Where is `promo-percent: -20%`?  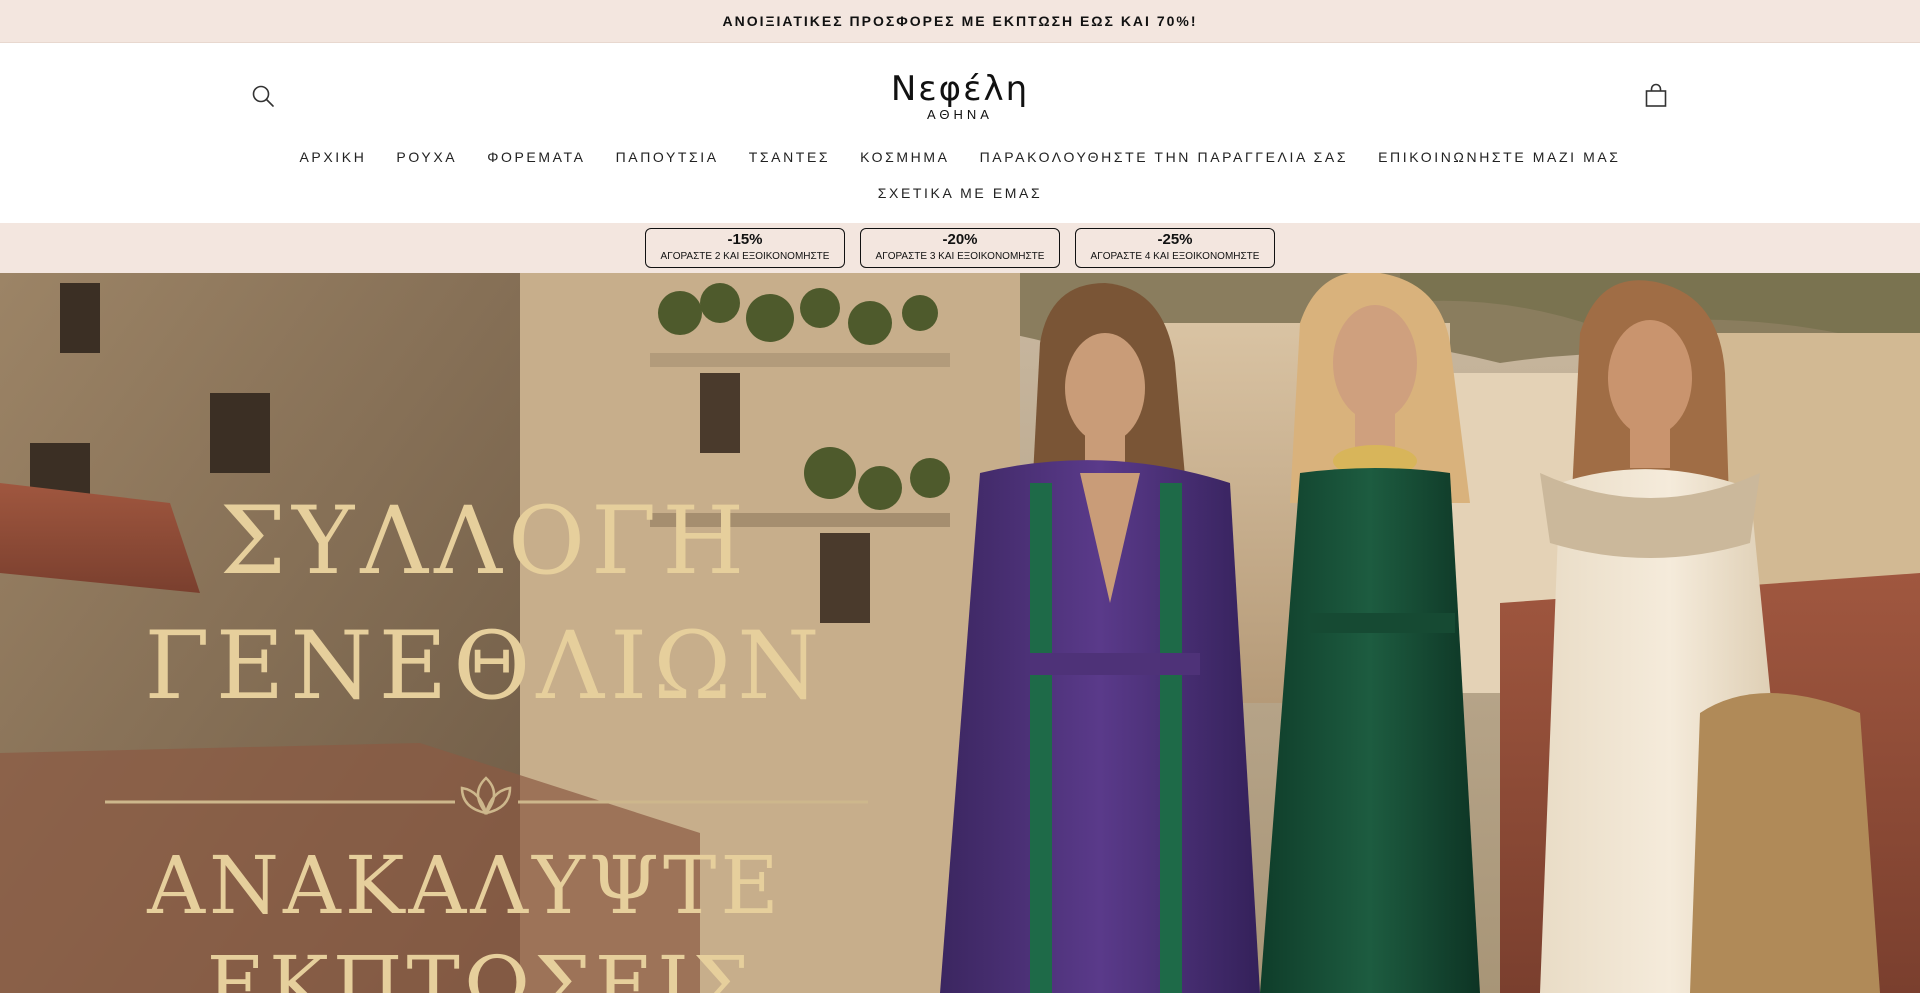 promo-percent: -20% is located at coordinates (960, 239).